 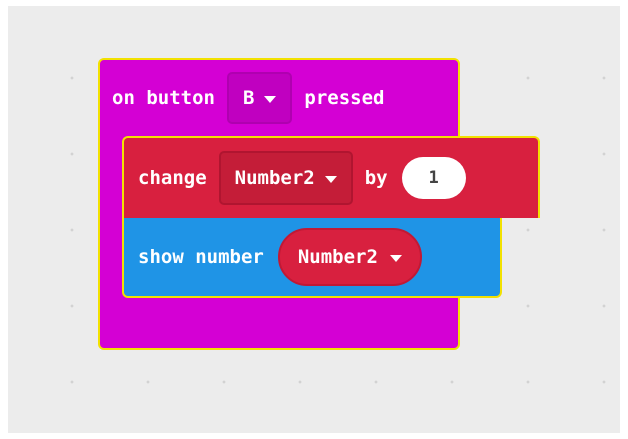 What do you see at coordinates (337, 257) in the screenshot?
I see `show-variable-value: Number2` at bounding box center [337, 257].